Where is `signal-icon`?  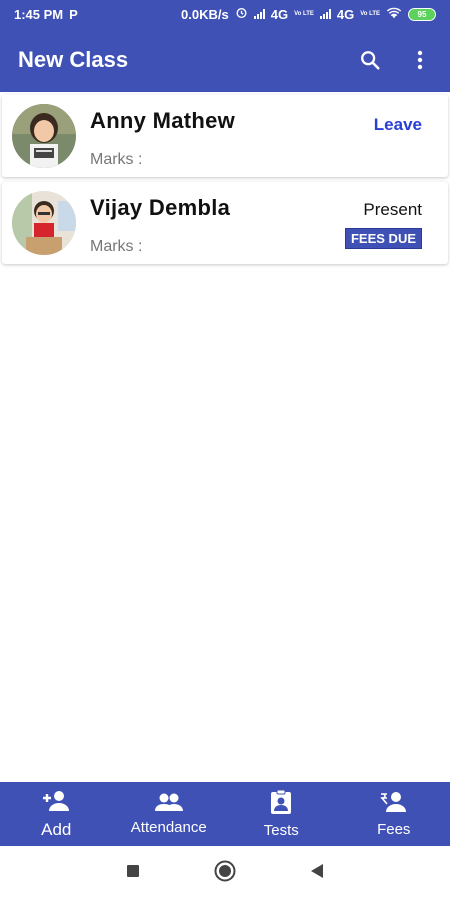 signal-icon is located at coordinates (259, 14).